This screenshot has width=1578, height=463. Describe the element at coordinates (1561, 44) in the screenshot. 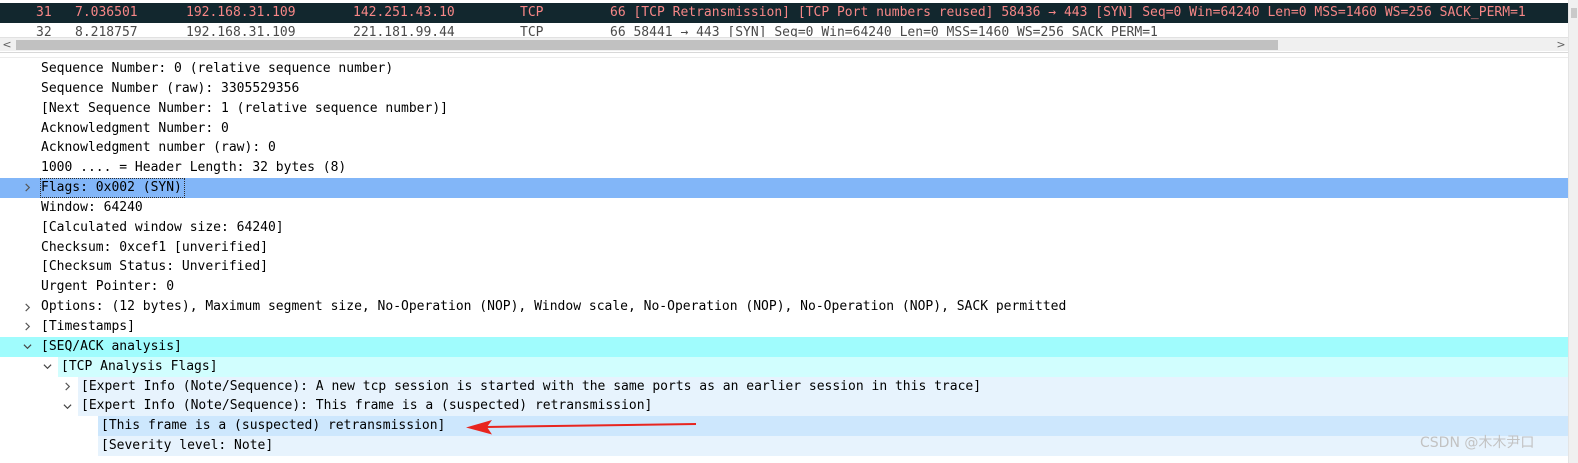

I see `scroll-right-icon: >` at that location.